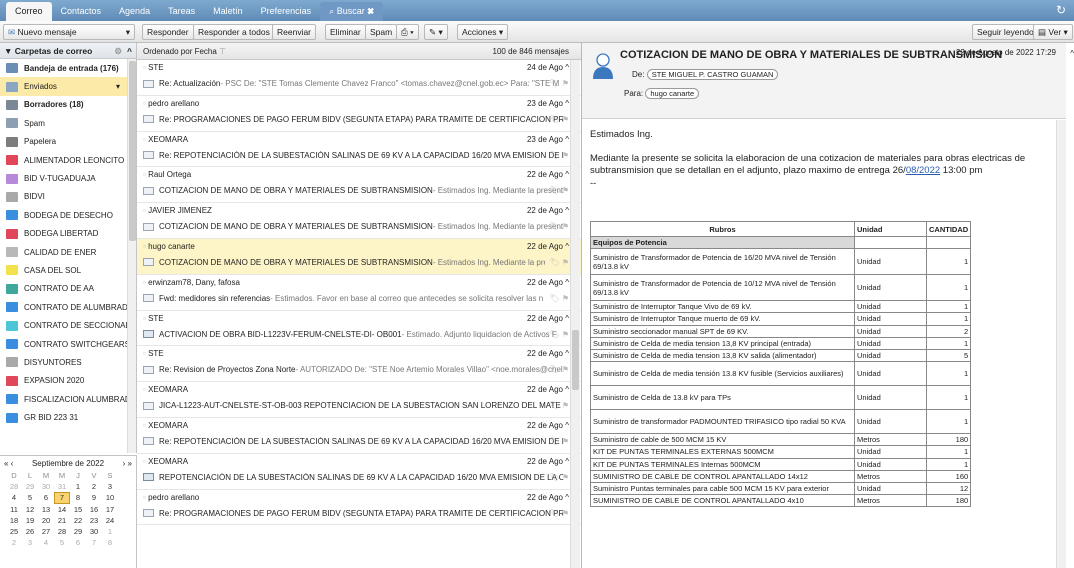  I want to click on collapse-icon: ^, so click(129, 51).